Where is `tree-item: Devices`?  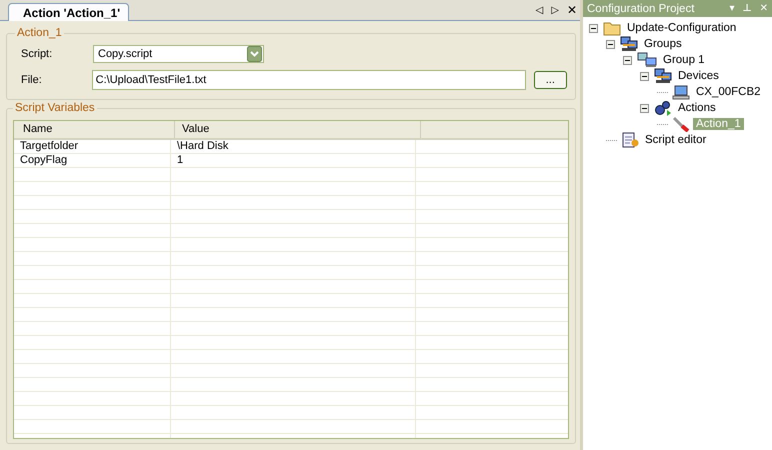
tree-item: Devices is located at coordinates (698, 76).